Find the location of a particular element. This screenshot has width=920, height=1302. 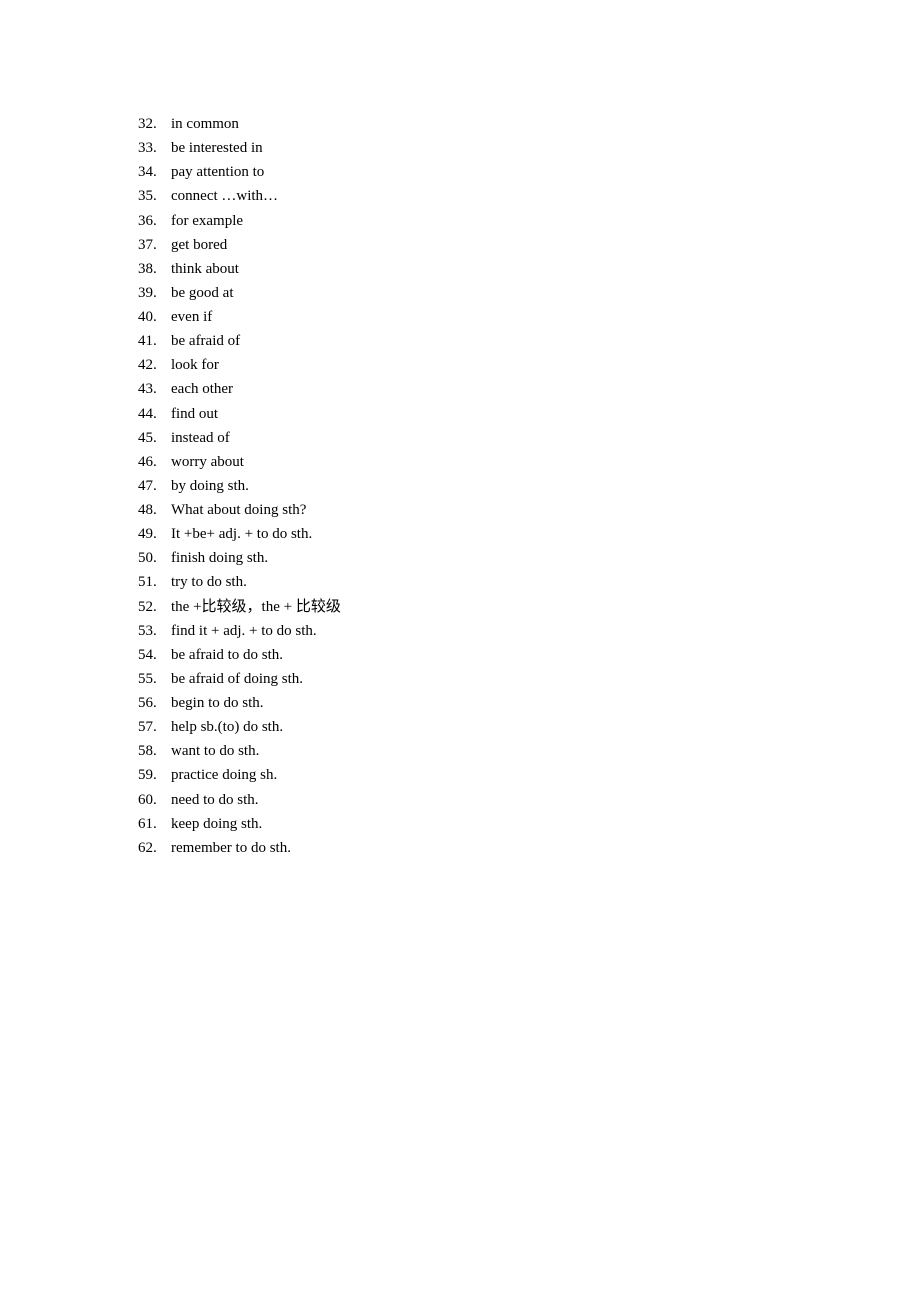

item-text: finish doing sth. is located at coordinates (220, 558).